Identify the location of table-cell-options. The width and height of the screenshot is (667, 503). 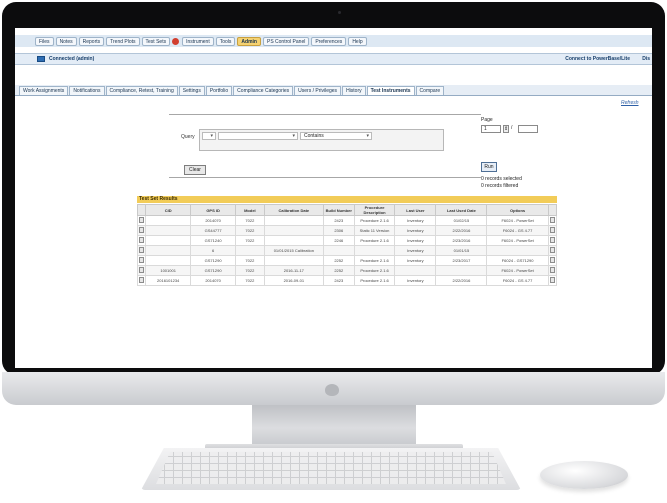
(517, 250).